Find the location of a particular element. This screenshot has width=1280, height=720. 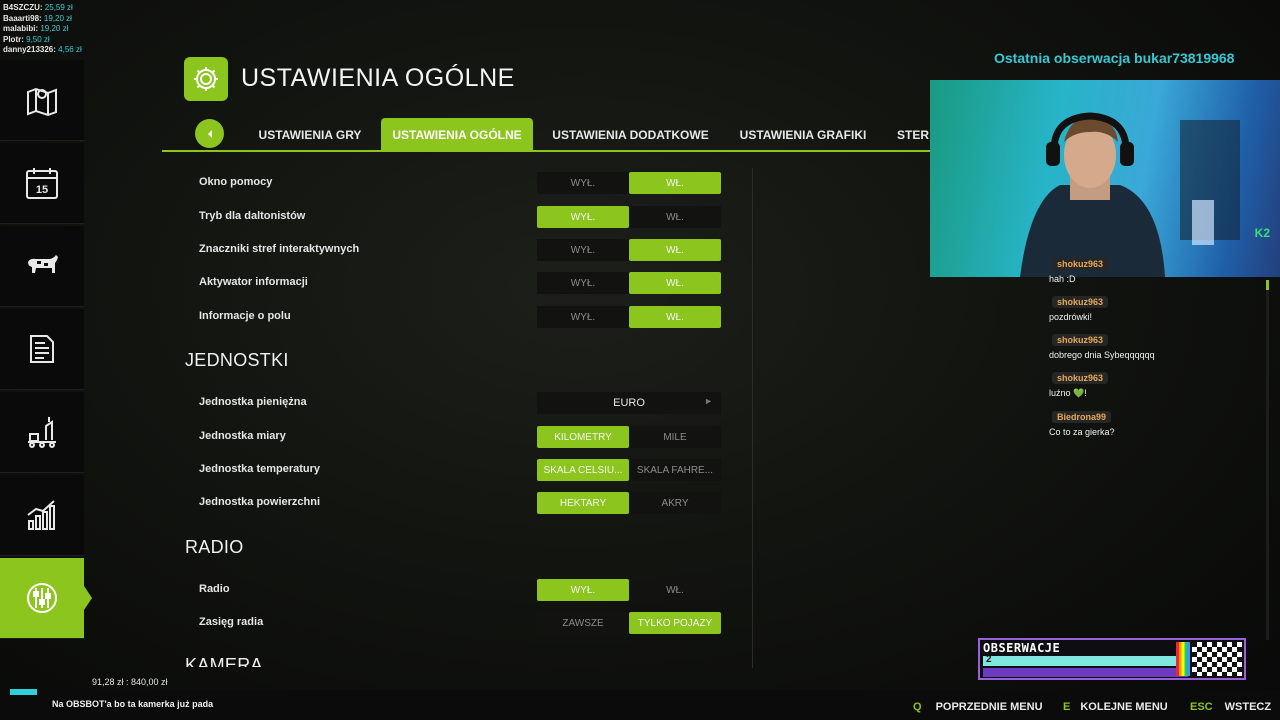

goal-progress-track is located at coordinates (1085, 672).